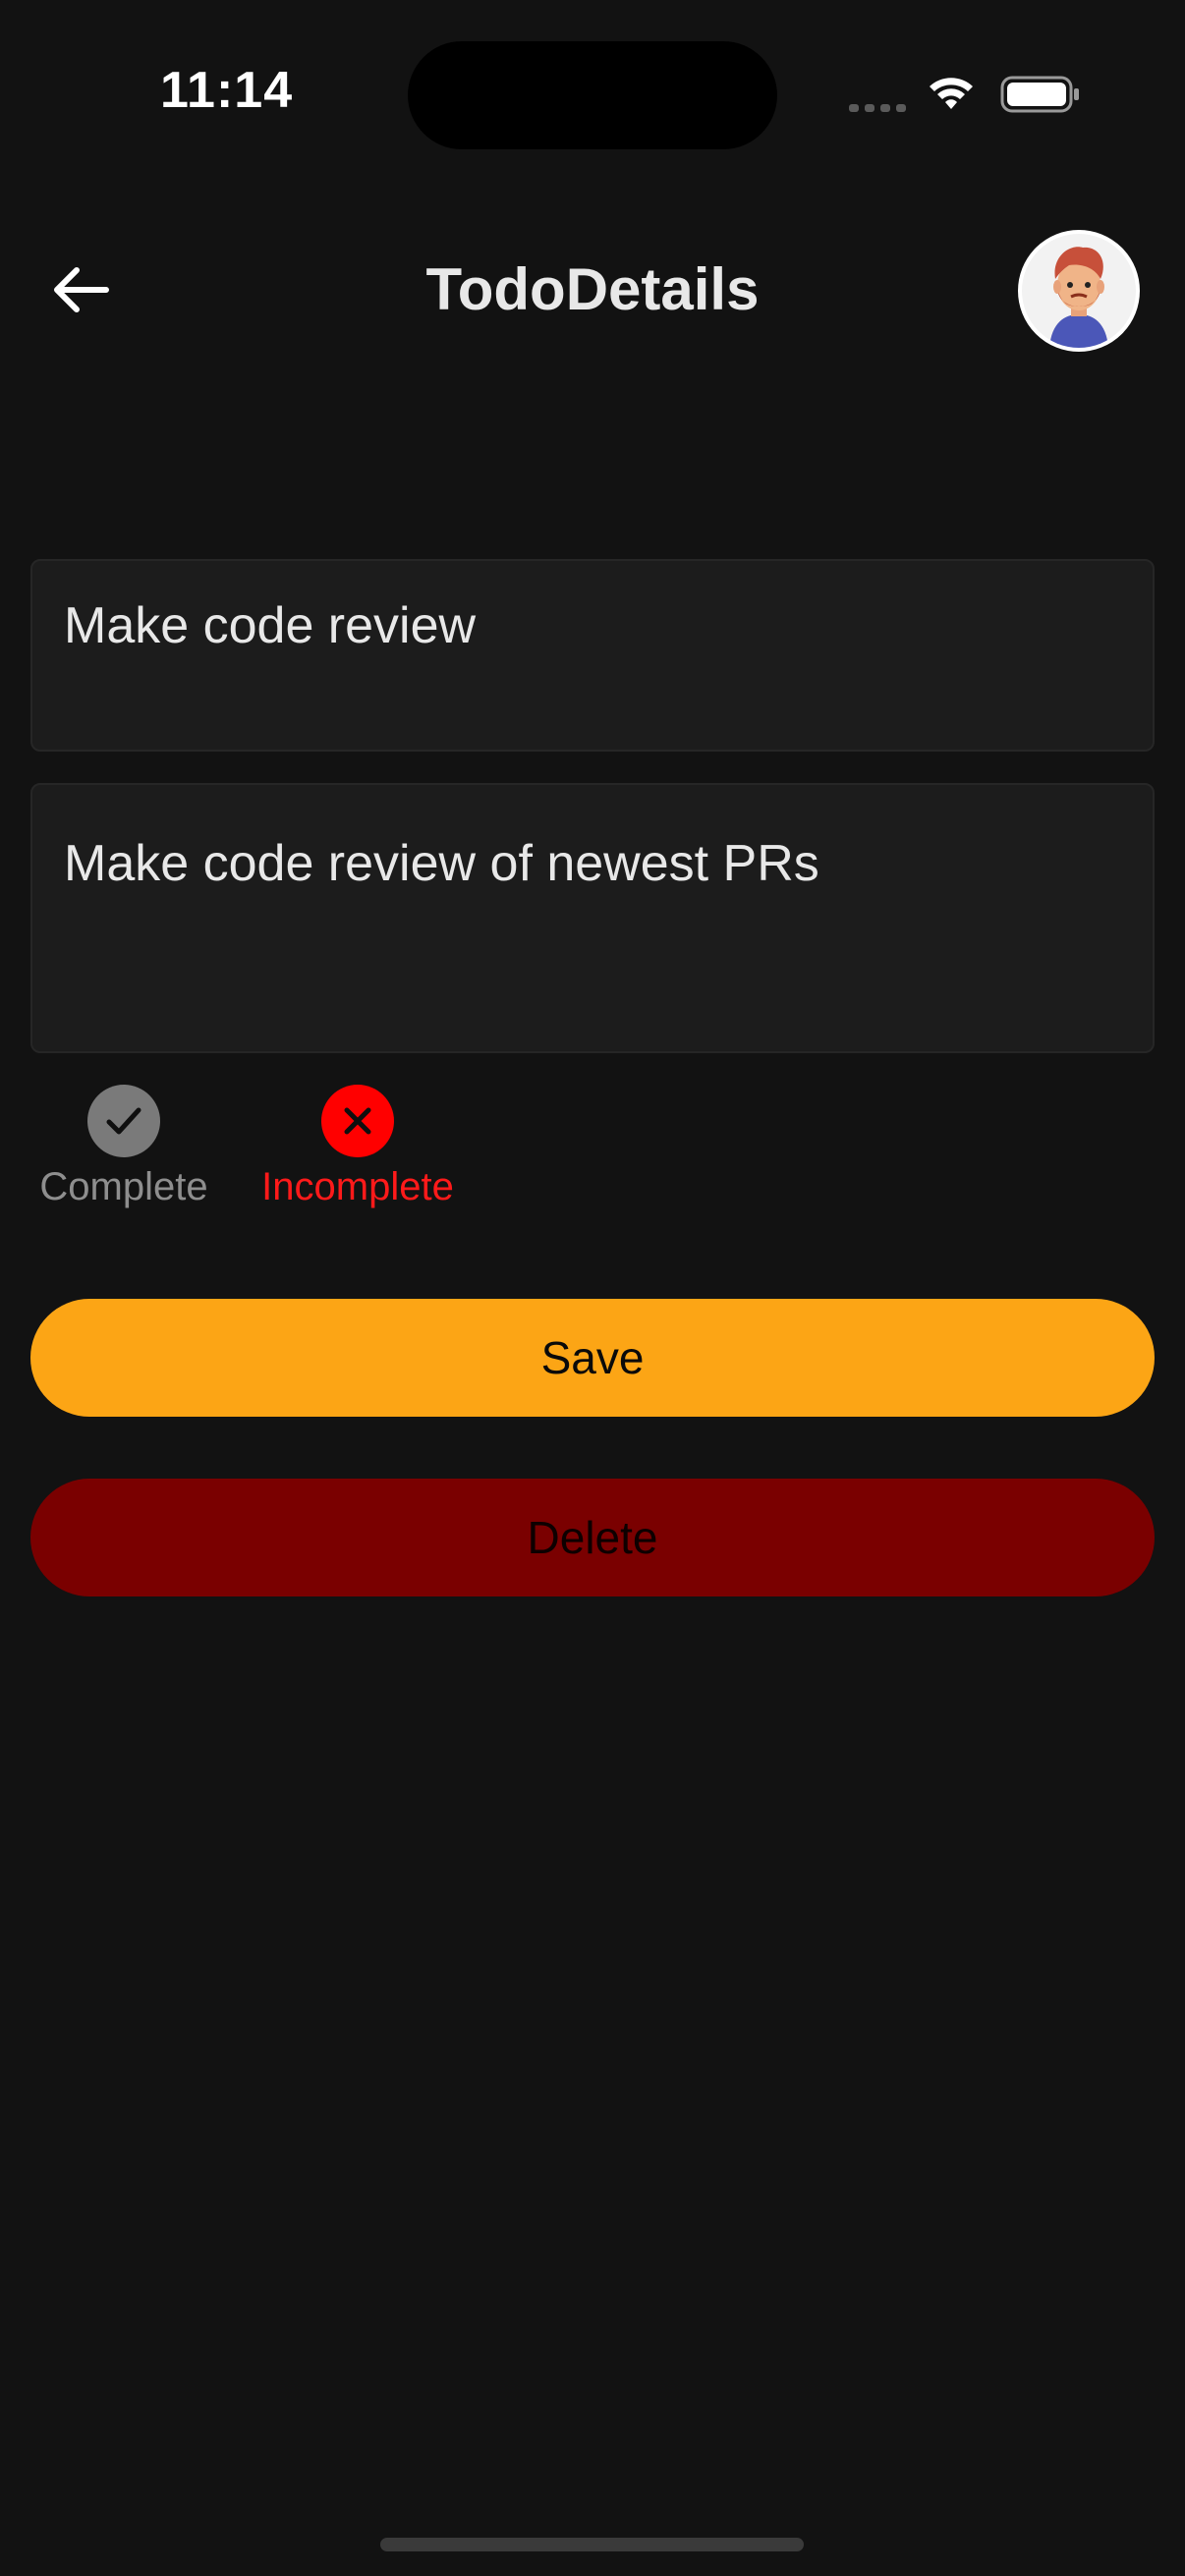  What do you see at coordinates (878, 108) in the screenshot?
I see `cellular-signal-icon` at bounding box center [878, 108].